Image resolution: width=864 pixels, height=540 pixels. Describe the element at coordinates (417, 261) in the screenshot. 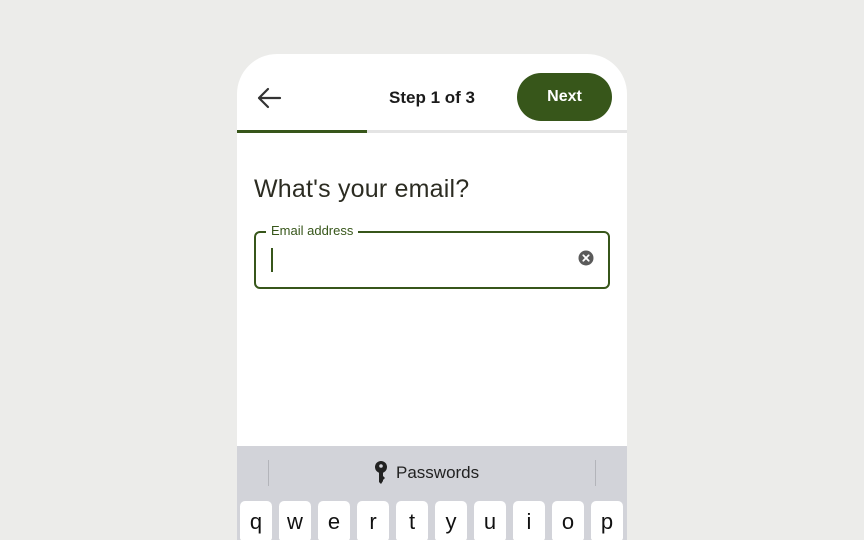

I see `email-input` at that location.